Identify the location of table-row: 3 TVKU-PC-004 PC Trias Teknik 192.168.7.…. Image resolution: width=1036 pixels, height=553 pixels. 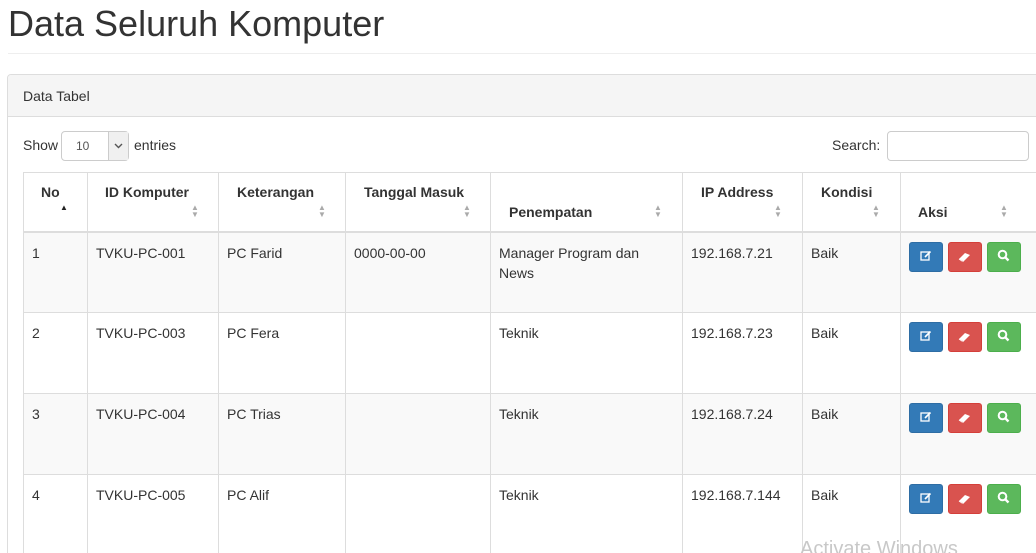
(529, 434).